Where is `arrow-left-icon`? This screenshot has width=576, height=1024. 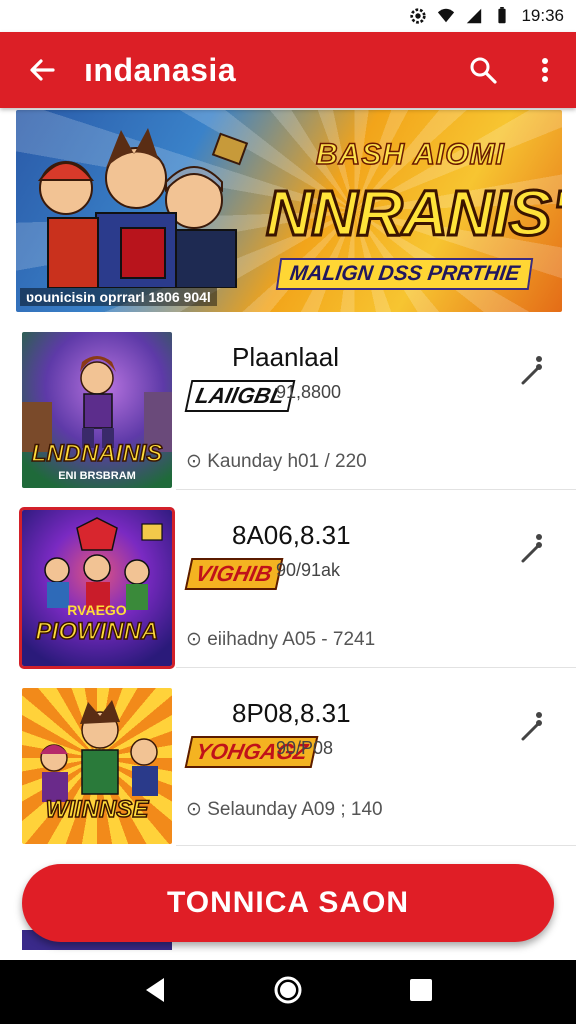
arrow-left-icon is located at coordinates (42, 70).